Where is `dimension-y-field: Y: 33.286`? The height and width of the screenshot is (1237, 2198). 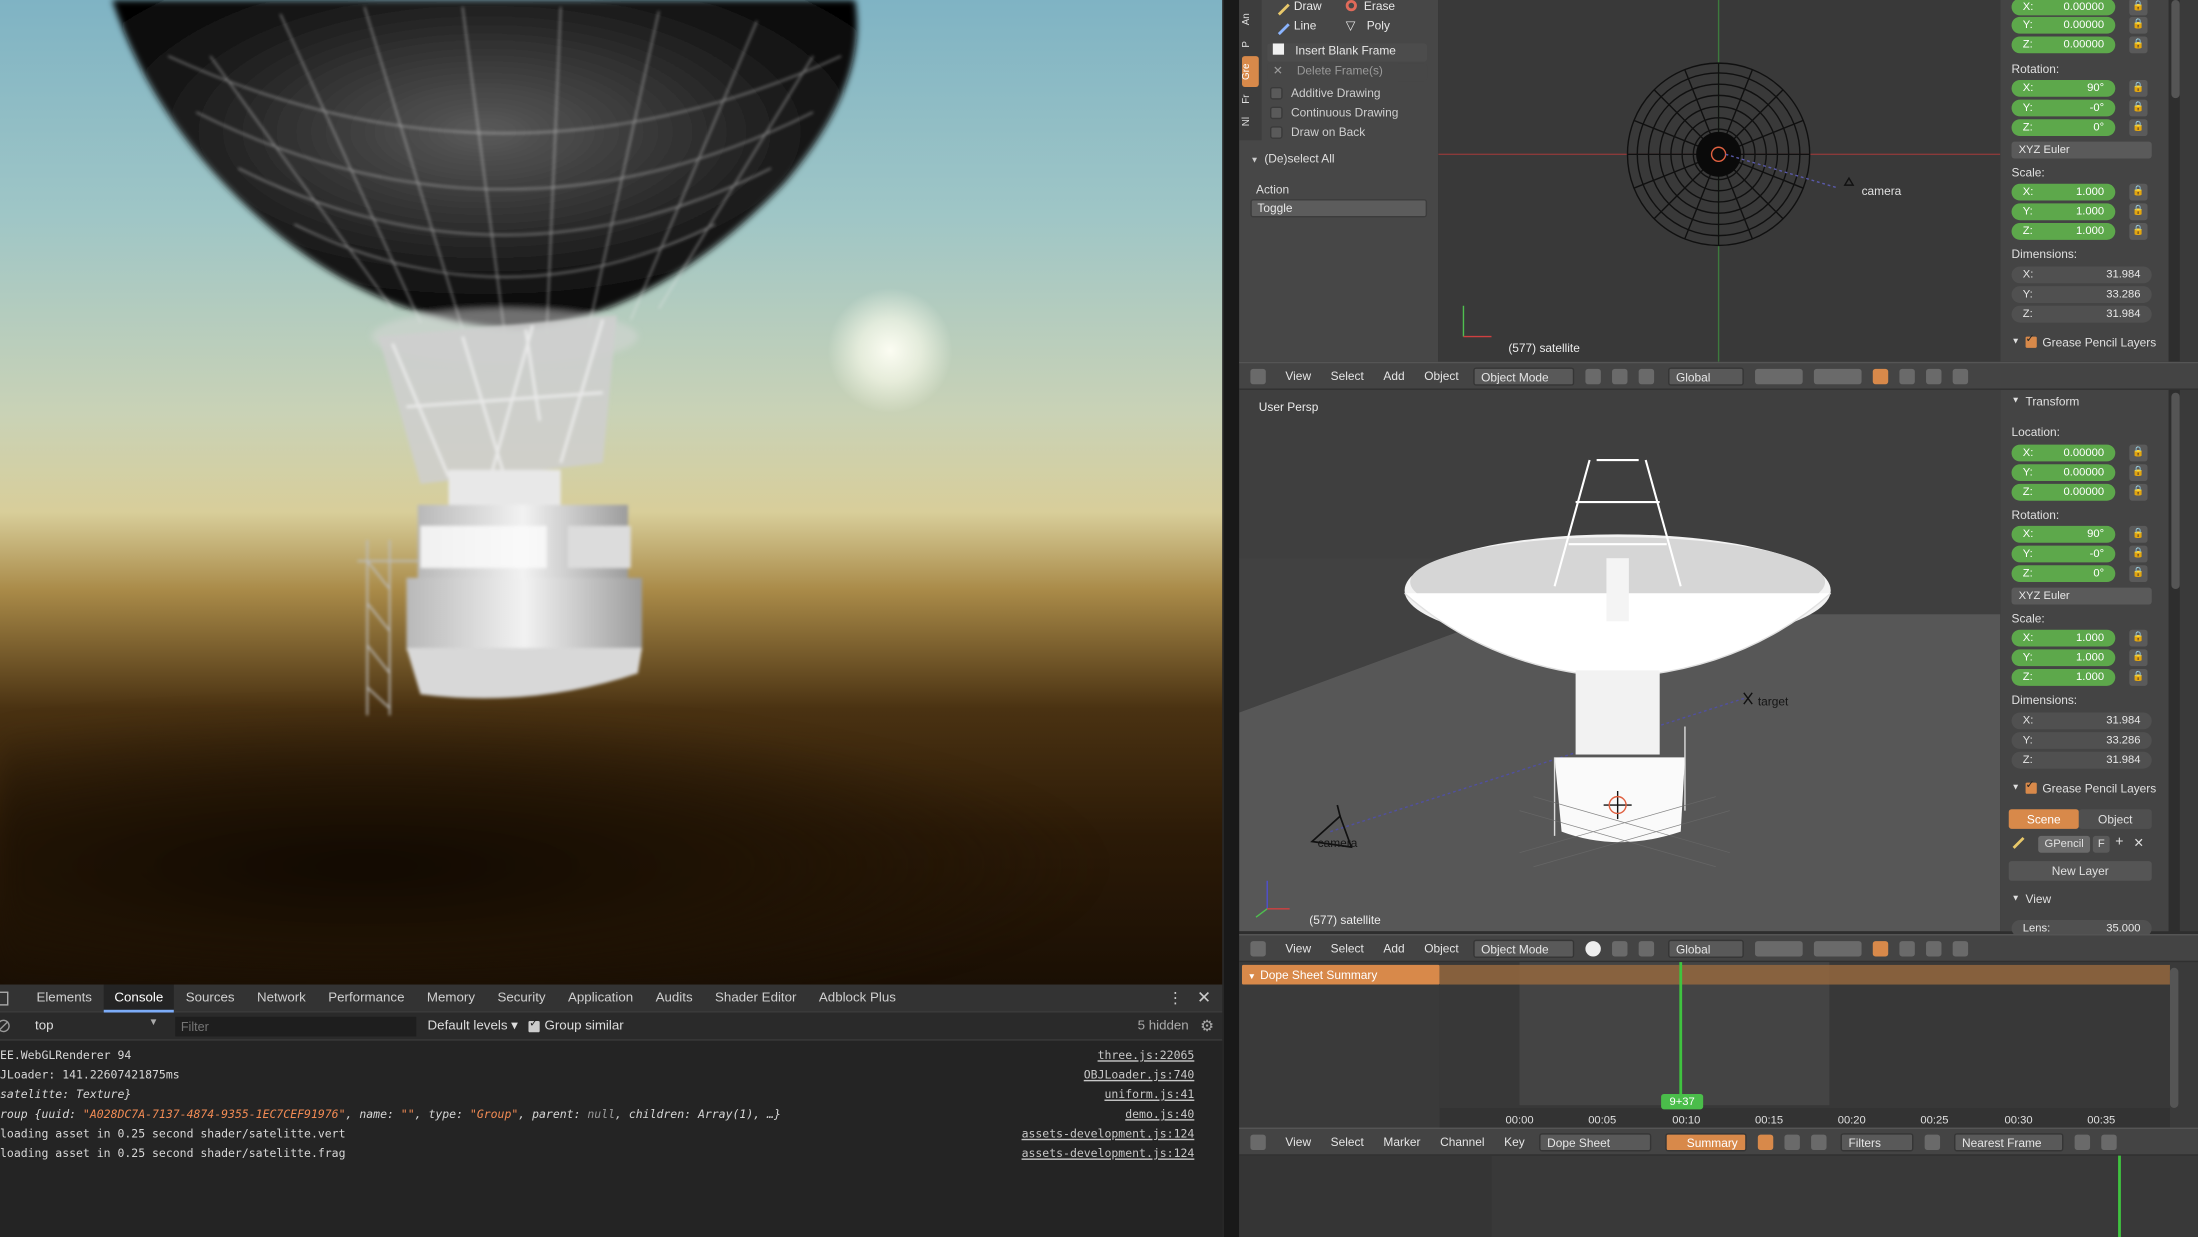
dimension-y-field: Y: 33.286 is located at coordinates (2081, 740).